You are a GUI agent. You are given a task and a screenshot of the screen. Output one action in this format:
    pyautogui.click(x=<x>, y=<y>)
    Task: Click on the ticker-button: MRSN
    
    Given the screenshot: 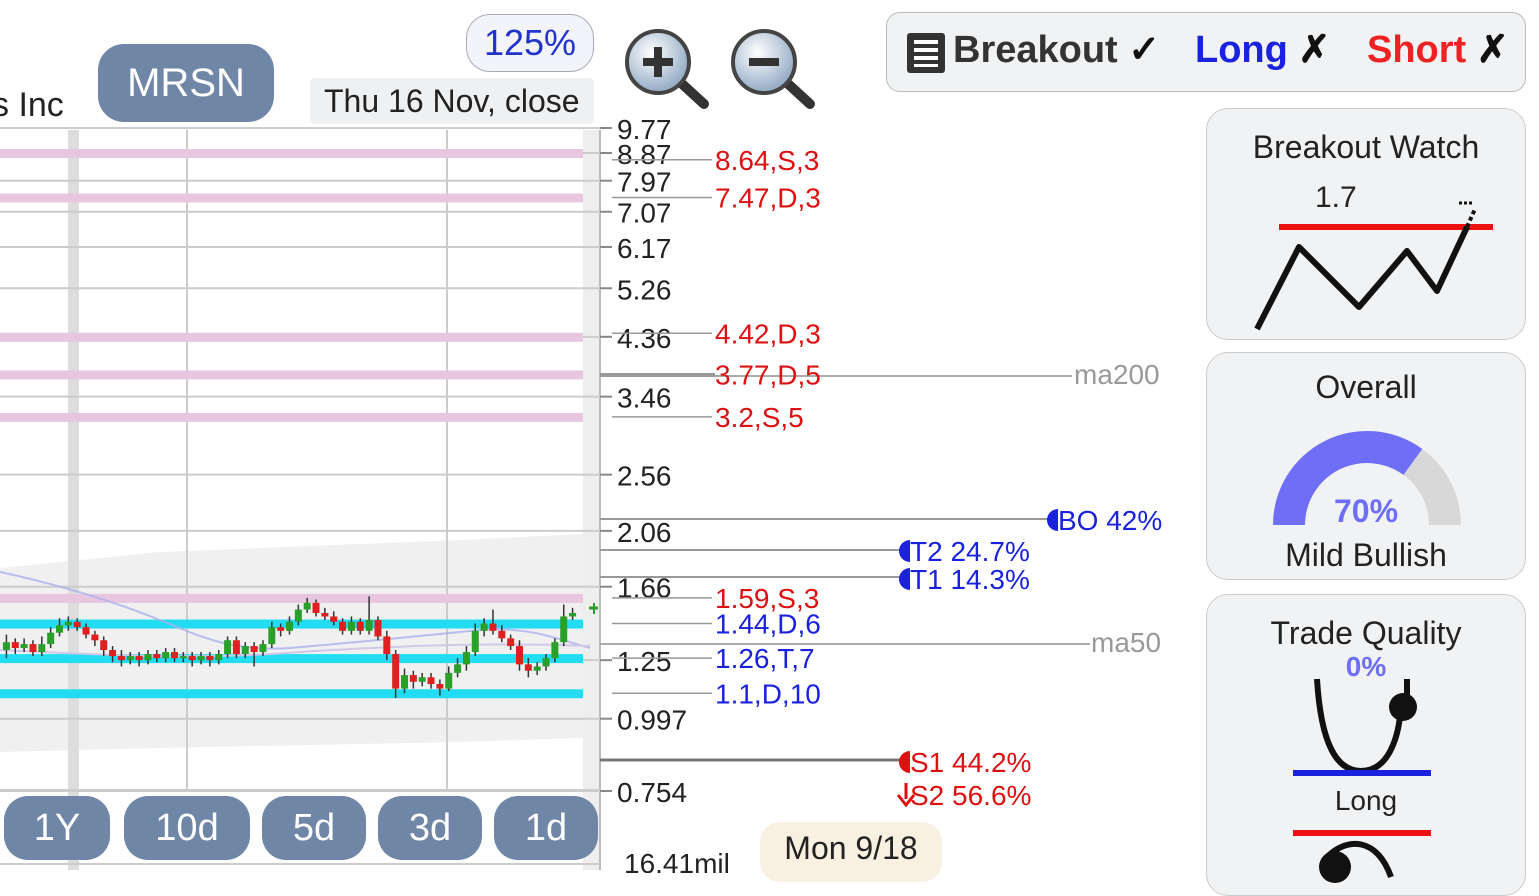 What is the action you would take?
    pyautogui.click(x=186, y=83)
    